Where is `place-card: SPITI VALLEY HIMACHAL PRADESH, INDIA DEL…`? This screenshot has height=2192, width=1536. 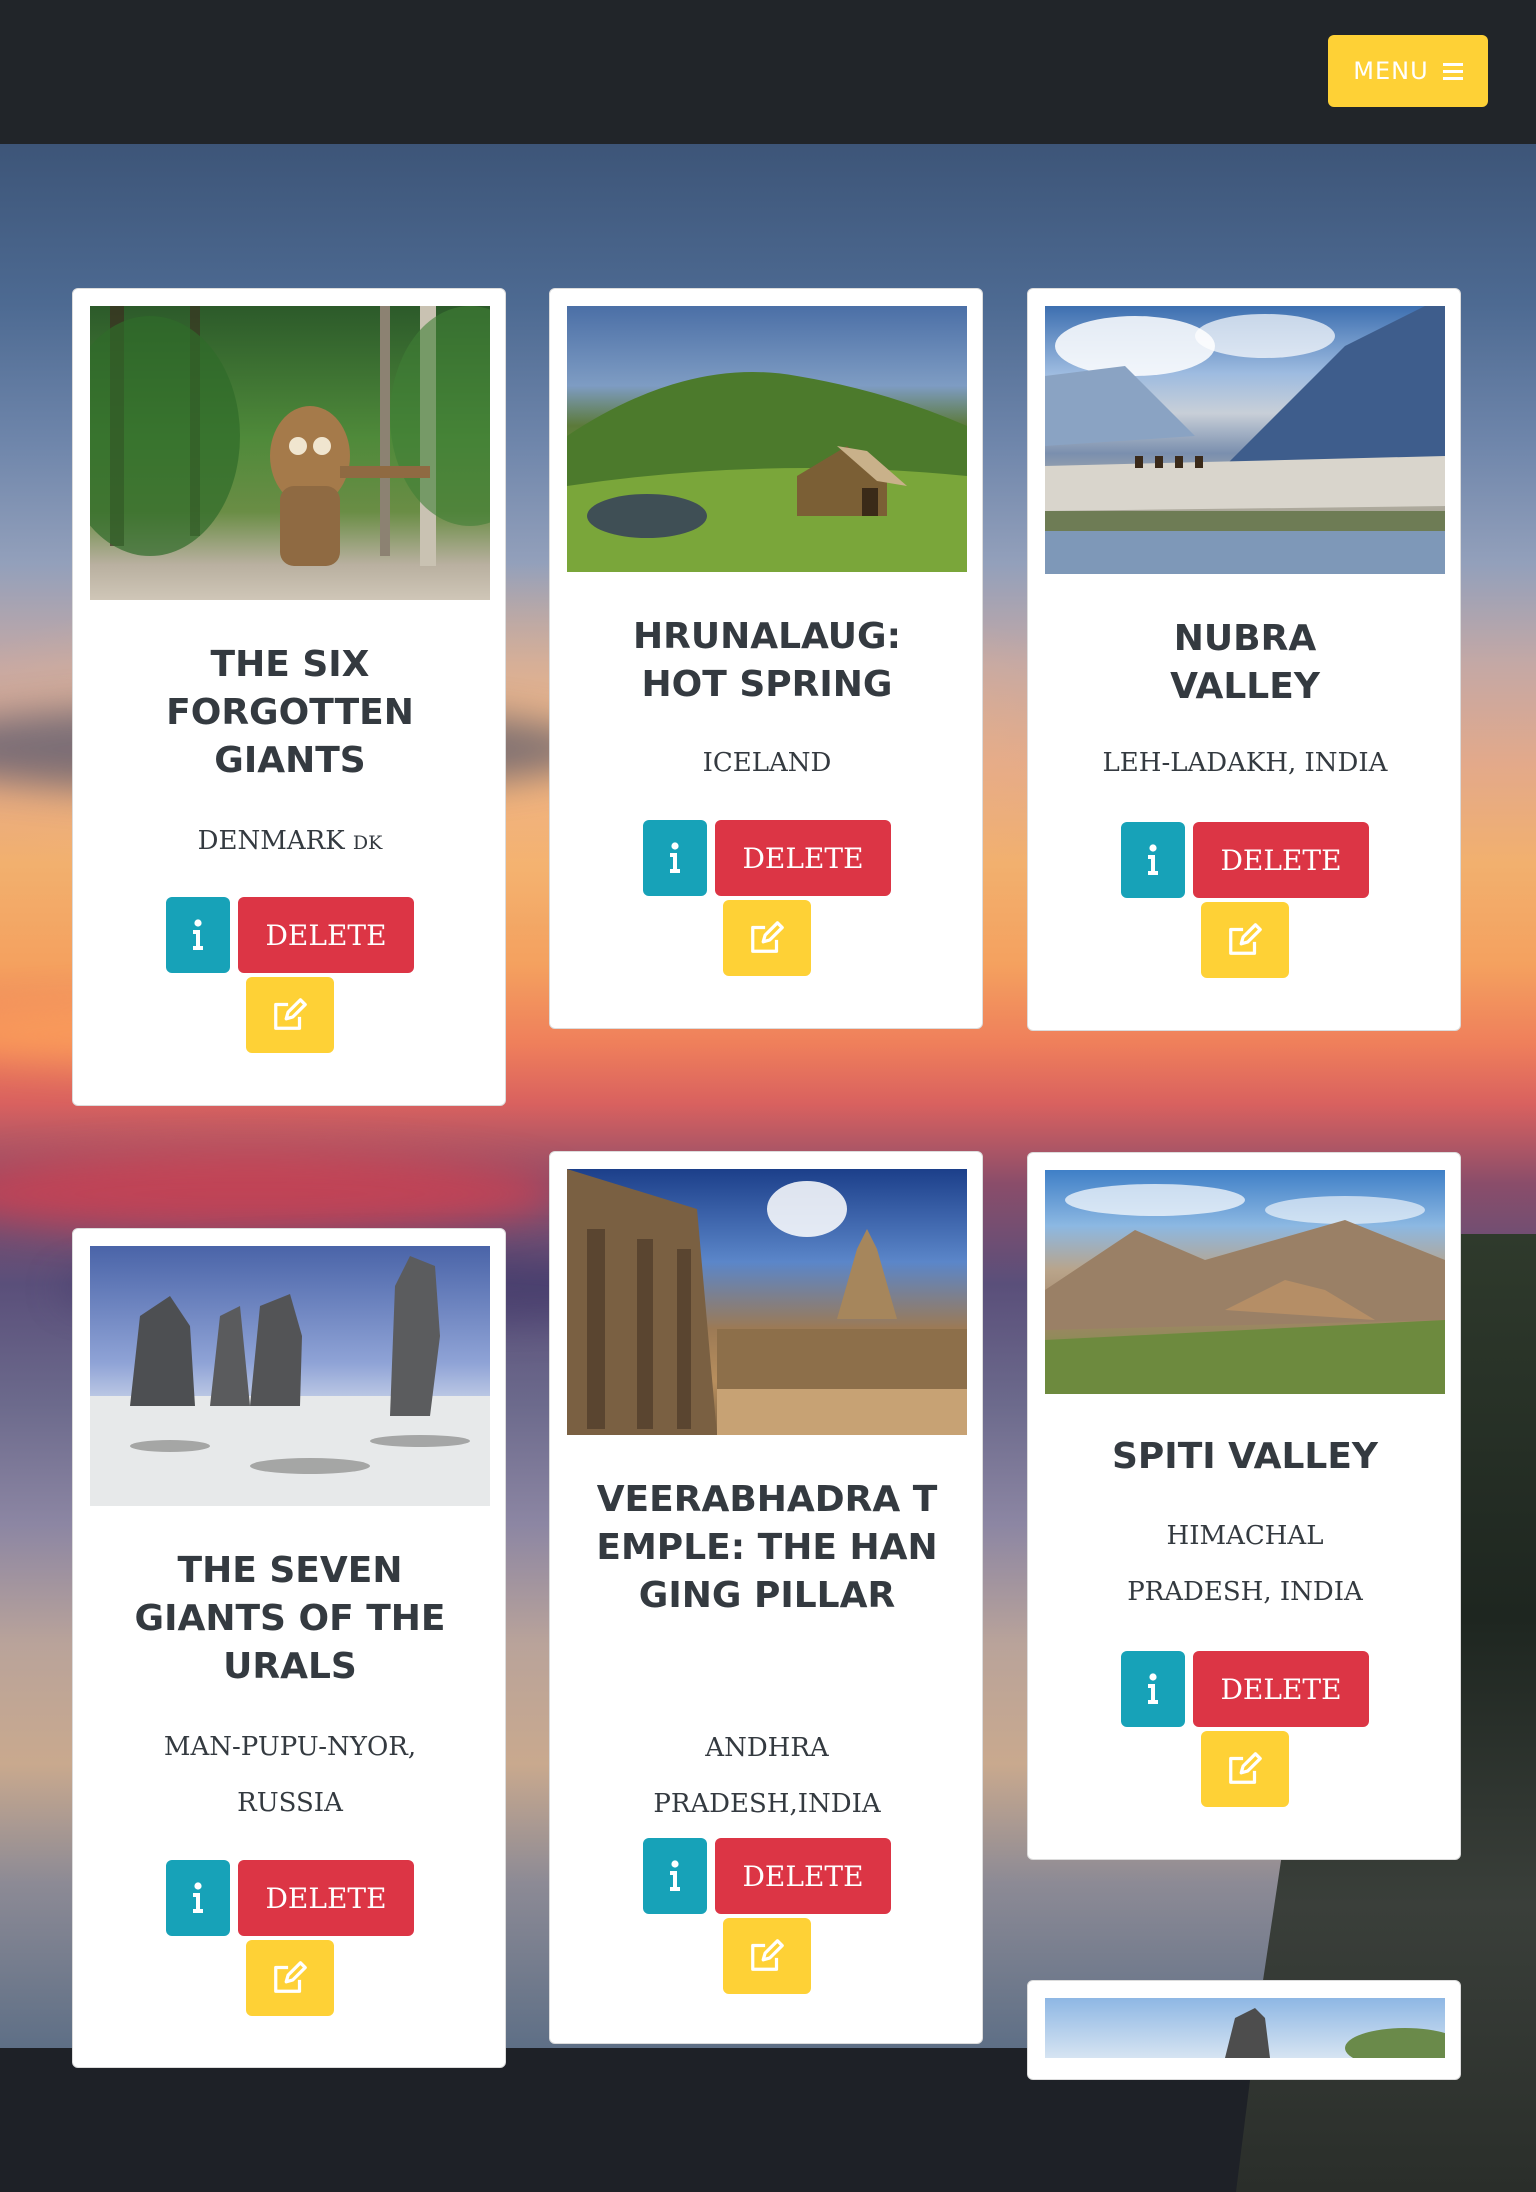 place-card: SPITI VALLEY HIMACHAL PRADESH, INDIA DEL… is located at coordinates (1244, 1506).